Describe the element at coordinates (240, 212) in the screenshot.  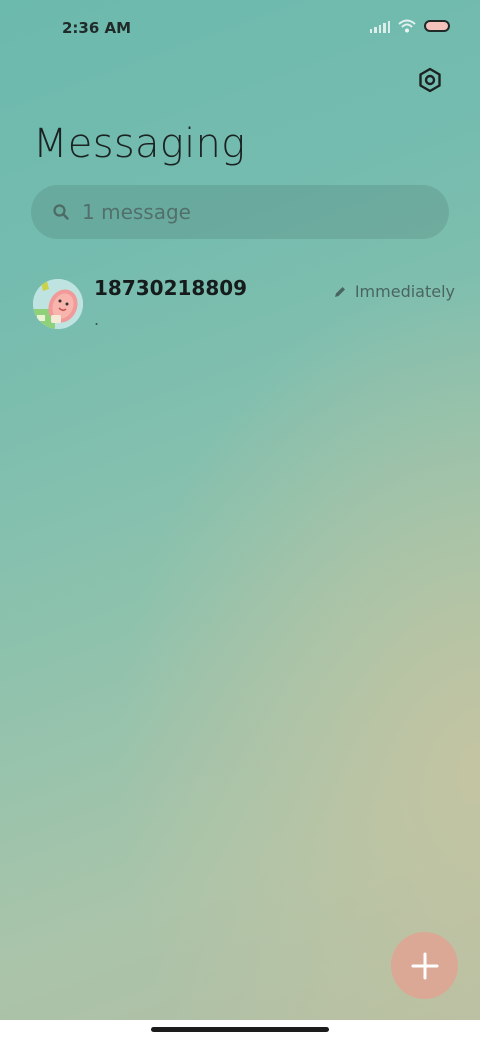
I see `search-bar: 1 message` at that location.